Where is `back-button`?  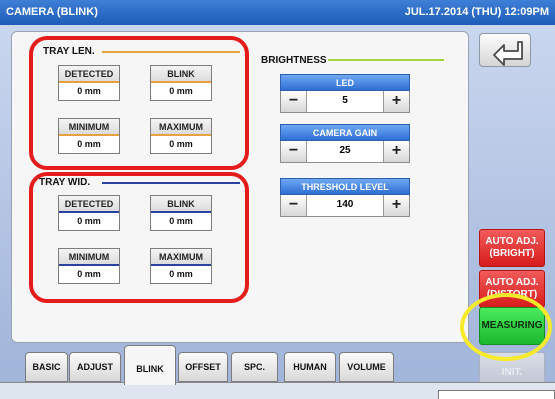
back-button is located at coordinates (505, 50).